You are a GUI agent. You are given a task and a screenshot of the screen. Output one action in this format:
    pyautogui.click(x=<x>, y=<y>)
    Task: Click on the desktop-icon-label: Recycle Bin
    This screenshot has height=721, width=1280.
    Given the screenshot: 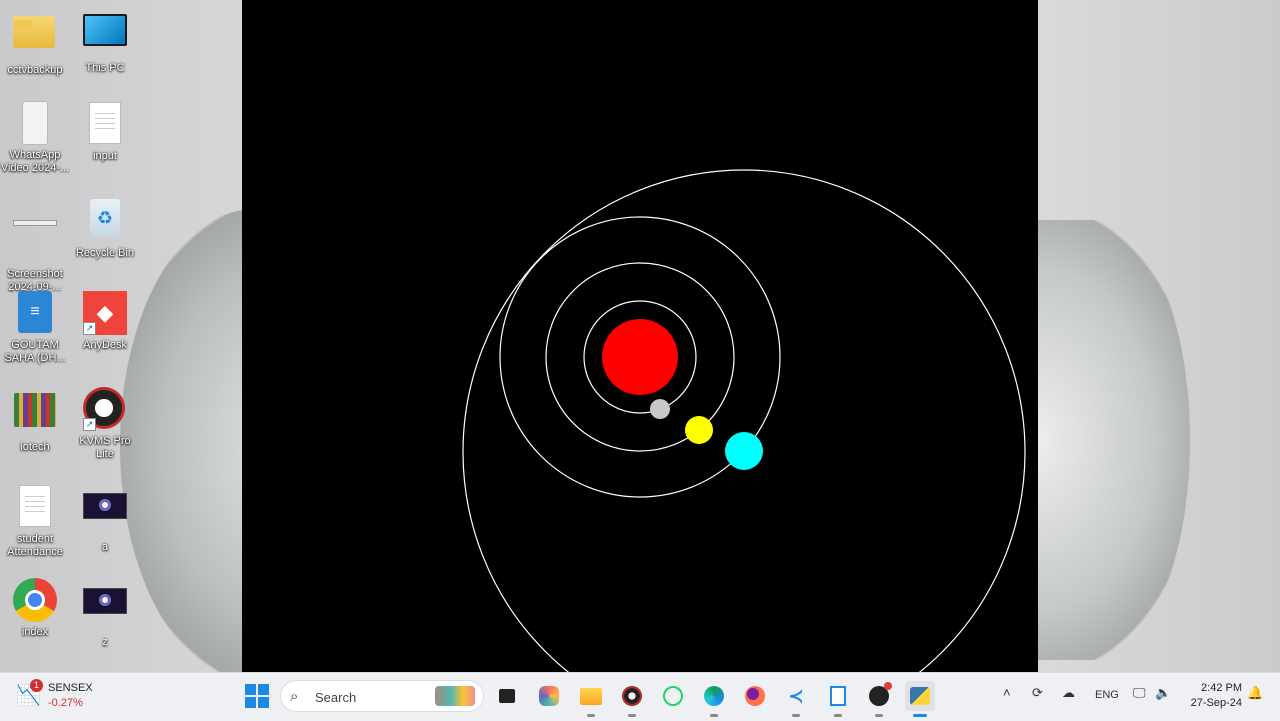 What is the action you would take?
    pyautogui.click(x=105, y=253)
    